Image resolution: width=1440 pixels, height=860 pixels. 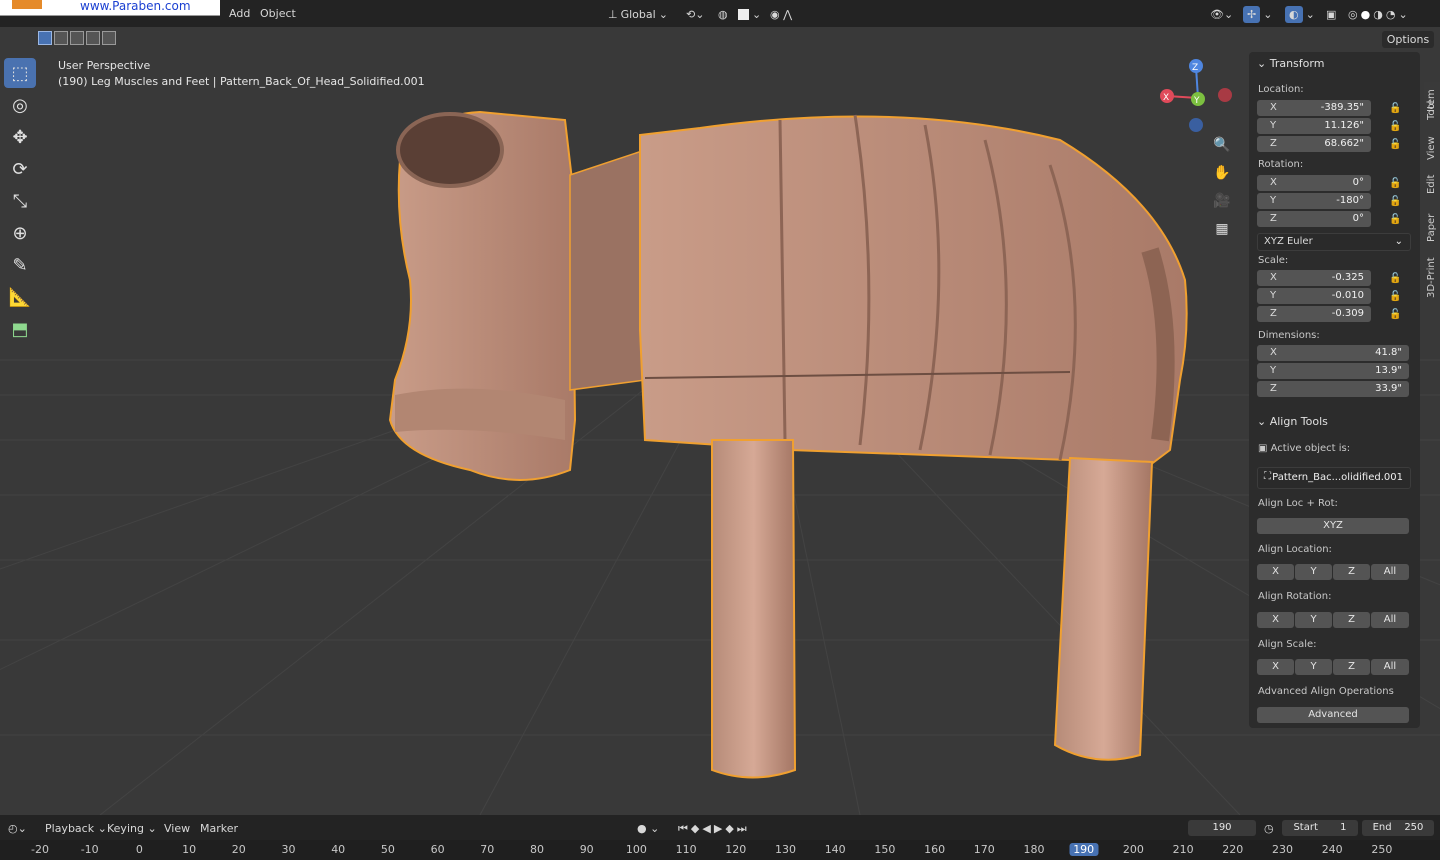 What do you see at coordinates (61, 38) in the screenshot?
I see `select-extend-icon` at bounding box center [61, 38].